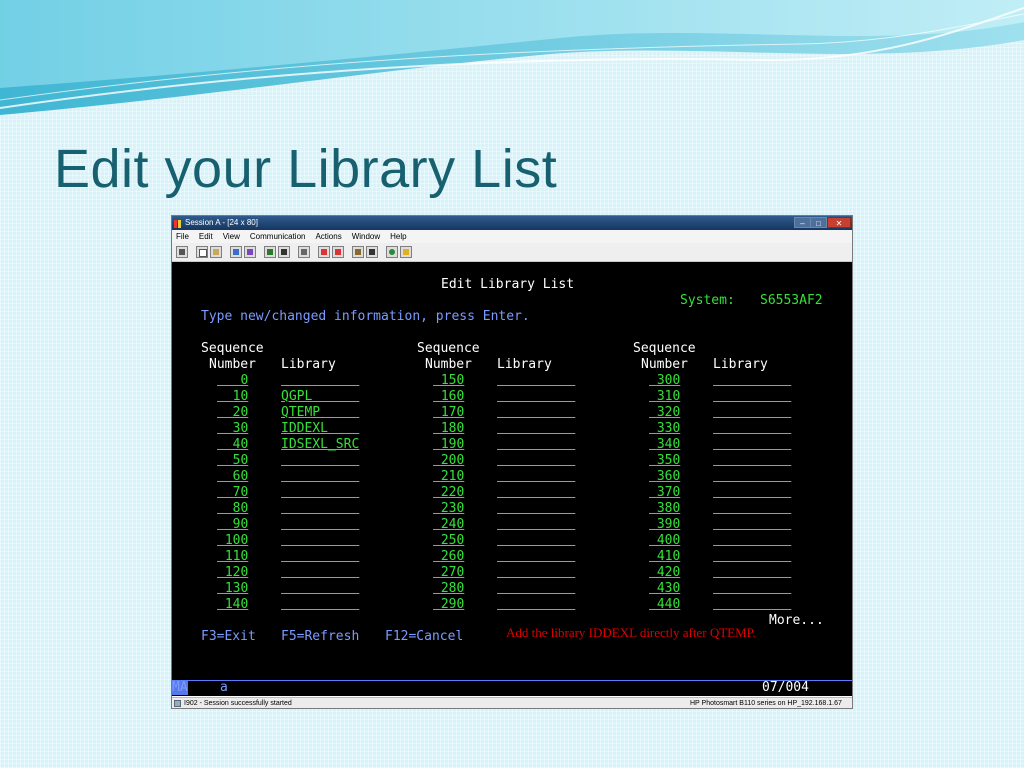  Describe the element at coordinates (278, 236) in the screenshot. I see `menu-communication: Communication` at that location.